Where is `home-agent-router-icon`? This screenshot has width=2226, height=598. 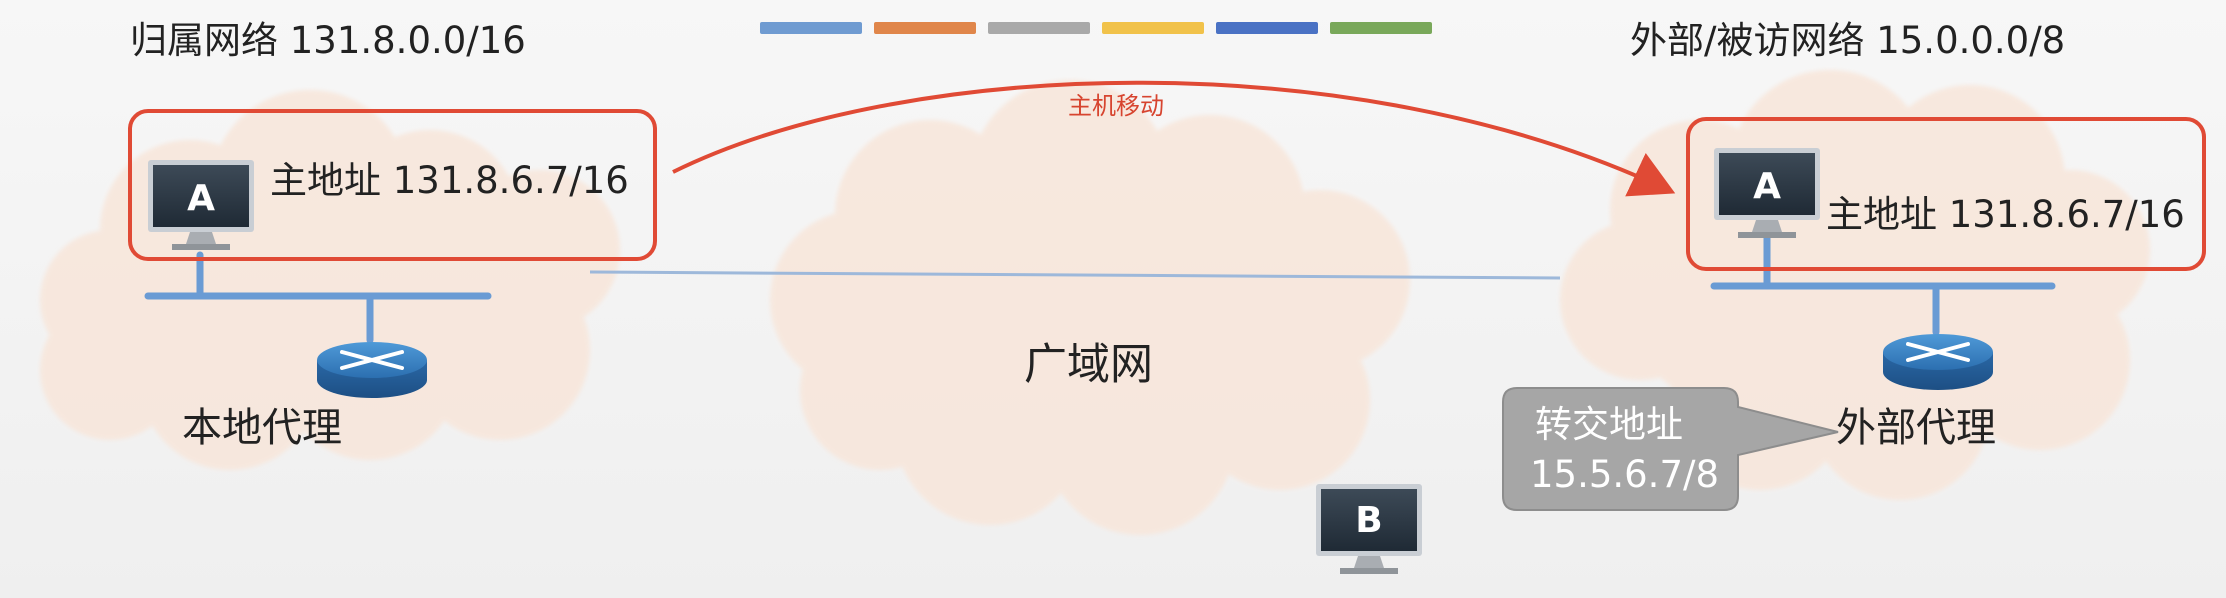
home-agent-router-icon is located at coordinates (372, 370).